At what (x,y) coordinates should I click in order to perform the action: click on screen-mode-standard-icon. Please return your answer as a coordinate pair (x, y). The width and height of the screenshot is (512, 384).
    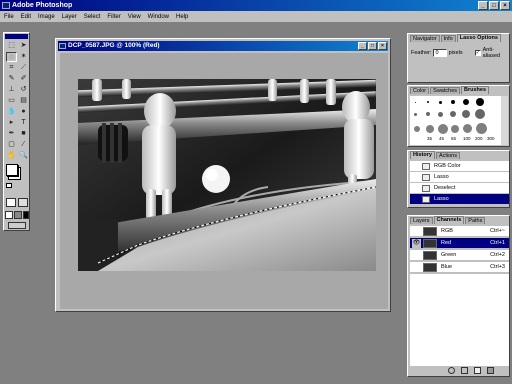
    Looking at the image, I should click on (9, 215).